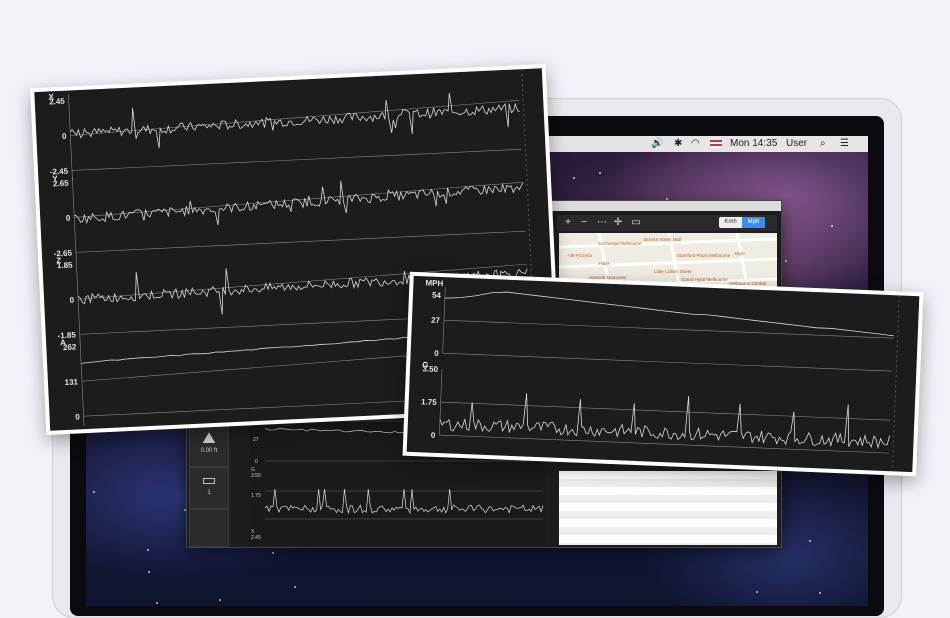  What do you see at coordinates (256, 440) in the screenshot?
I see `mini-tick-label: 27` at bounding box center [256, 440].